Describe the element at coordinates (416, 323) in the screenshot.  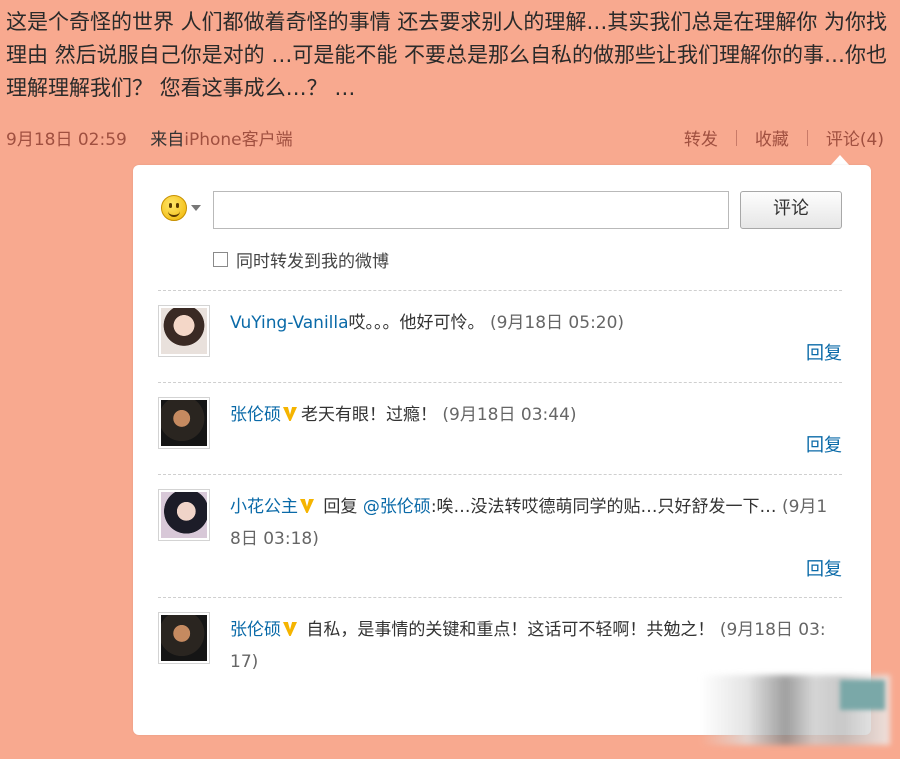
I see `comment-content: 哎。。。他好可怜。` at that location.